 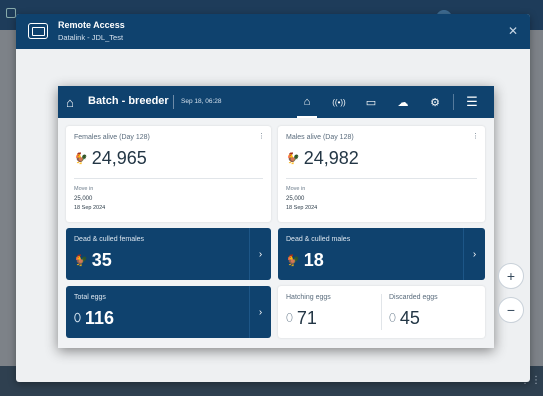 I want to click on discarded-eggs-value-row: ⬯ 45, so click(x=404, y=318).